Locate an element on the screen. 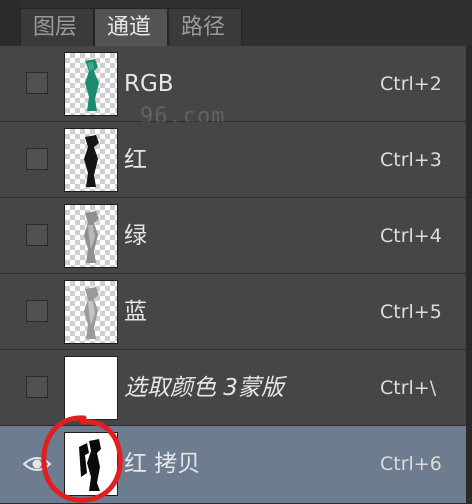 Image resolution: width=472 pixels, height=504 pixels. tab-paths: 路径 is located at coordinates (205, 27).